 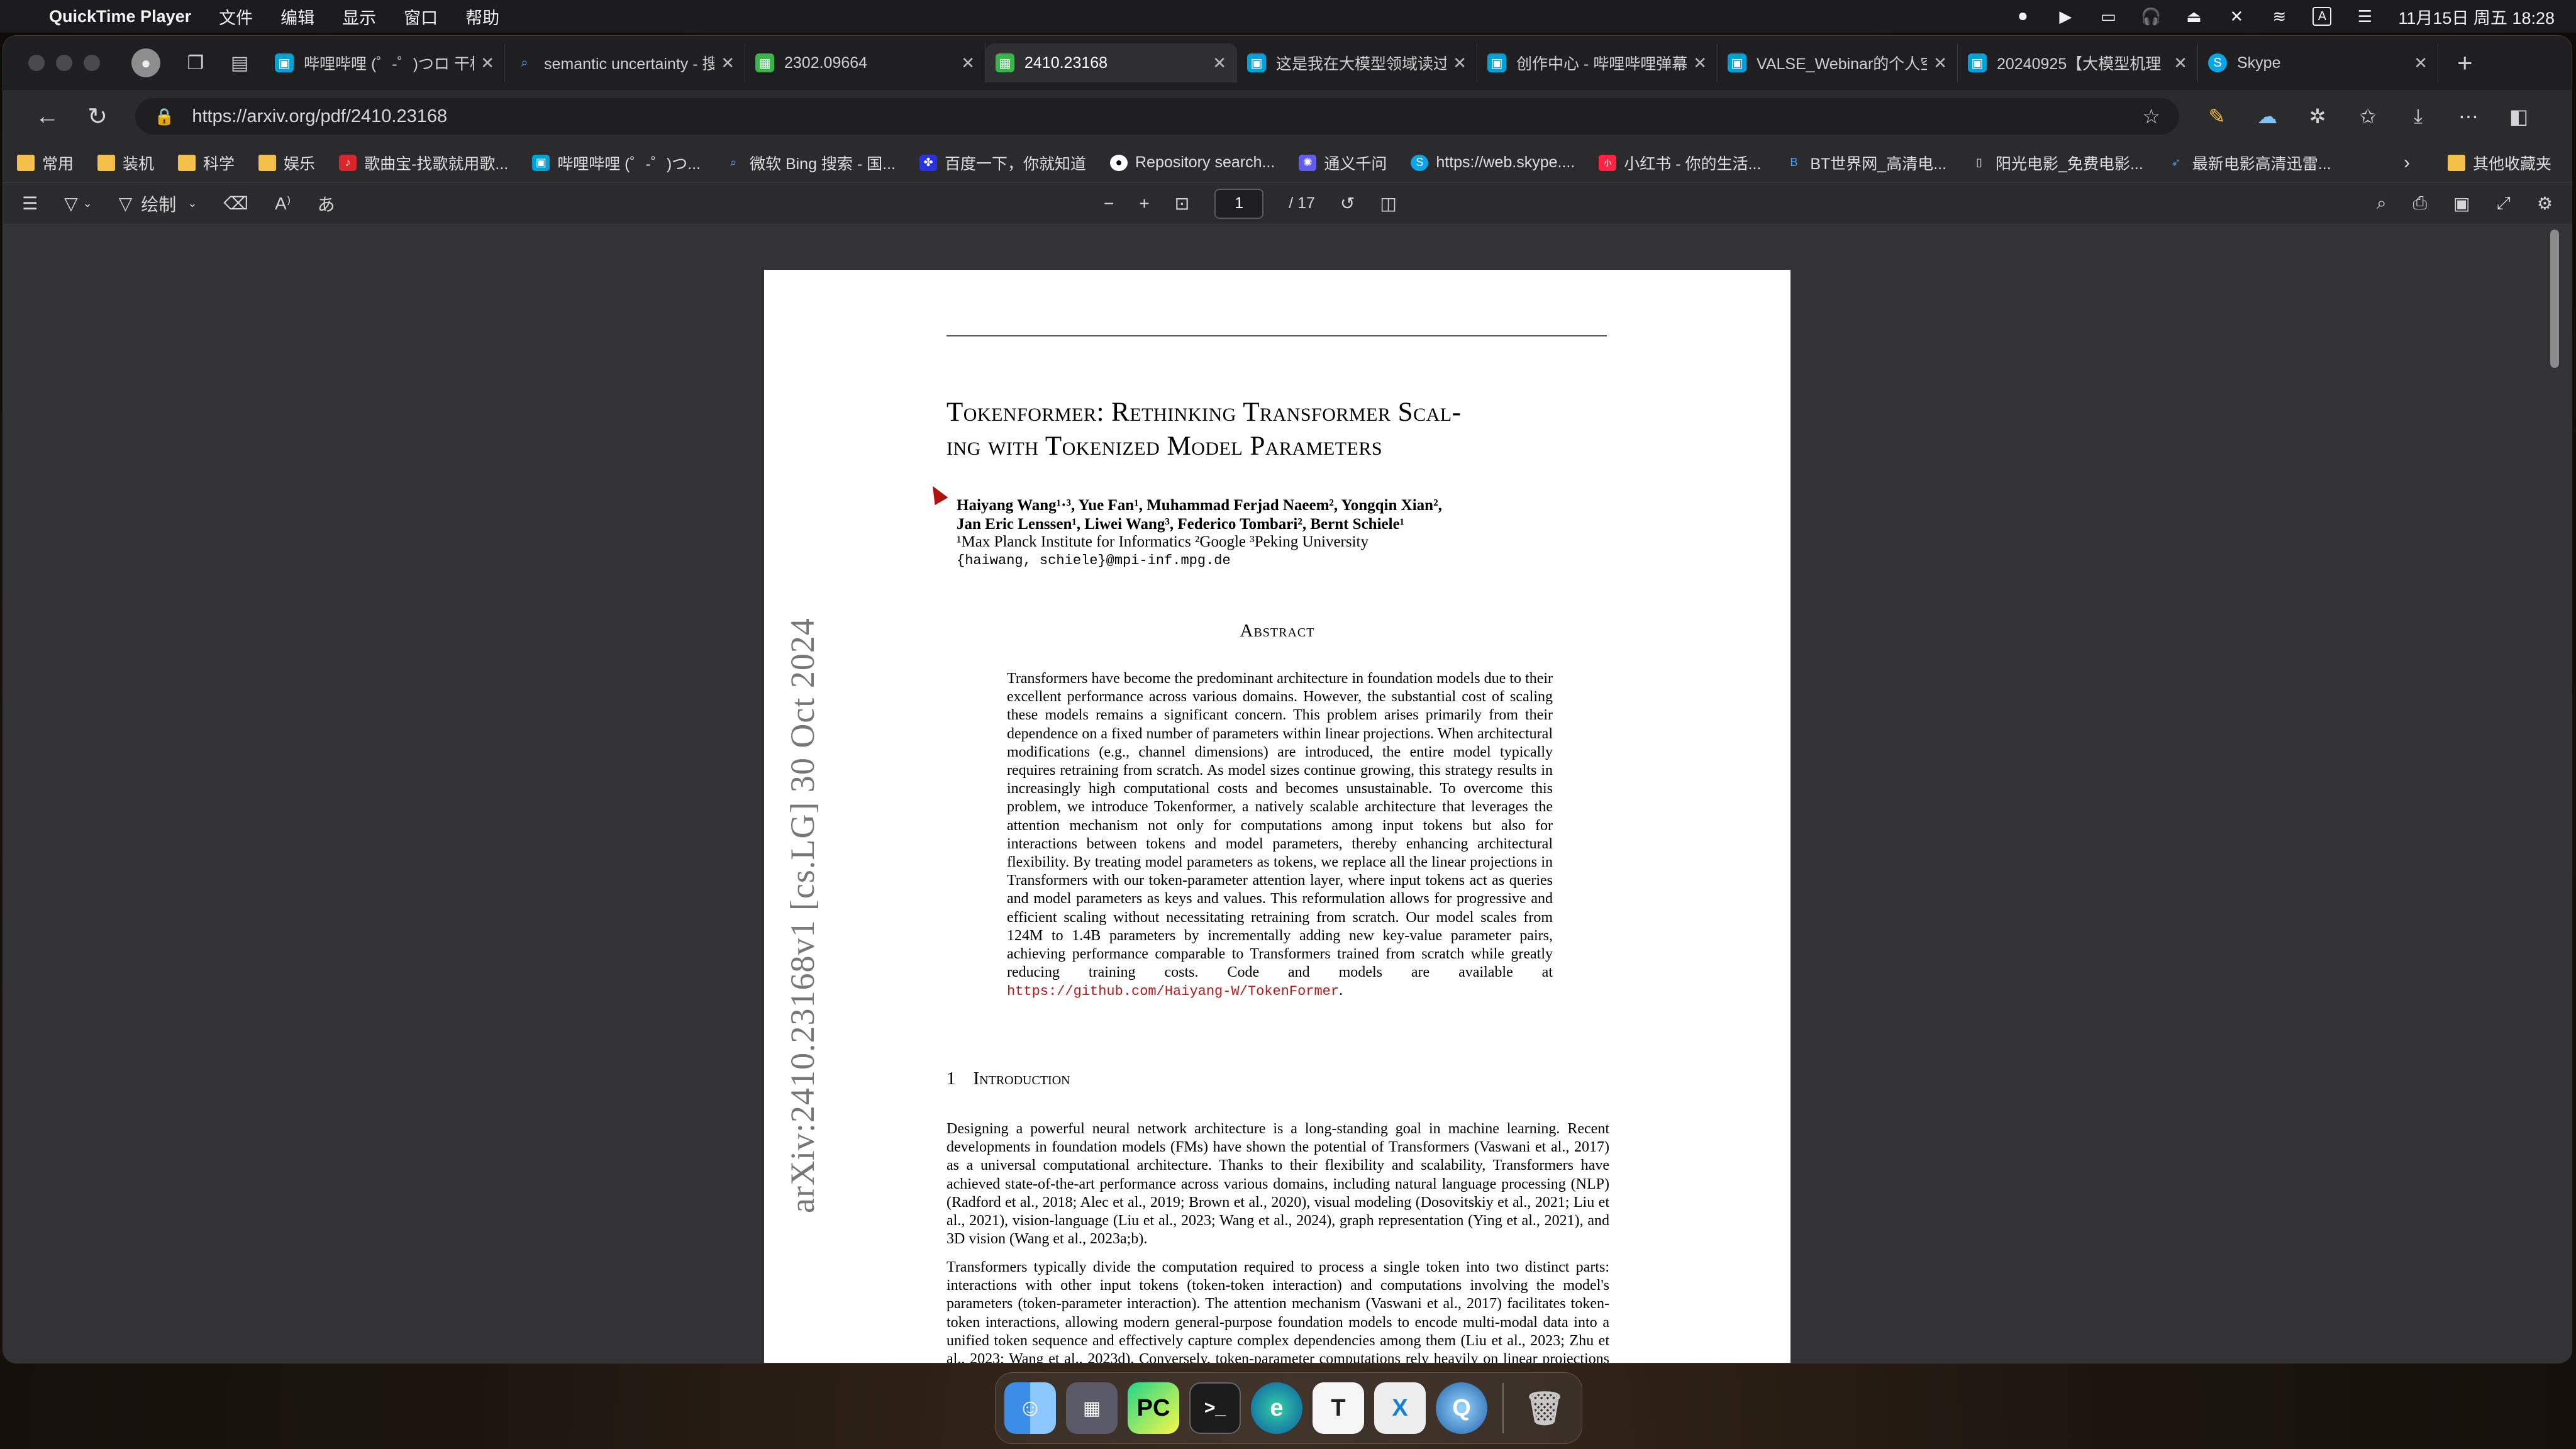 I want to click on tab-0: ▣ 哔哩哔哩 (゜-゜)つロ 干杯~ ✕, so click(x=385, y=62).